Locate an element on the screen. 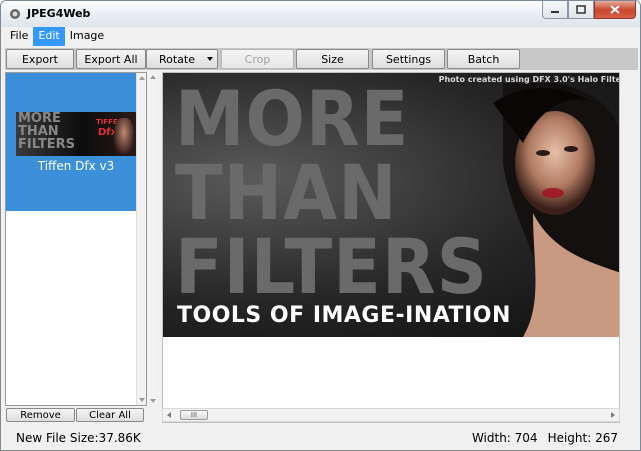 This screenshot has width=641, height=451. maximize-button is located at coordinates (581, 10).